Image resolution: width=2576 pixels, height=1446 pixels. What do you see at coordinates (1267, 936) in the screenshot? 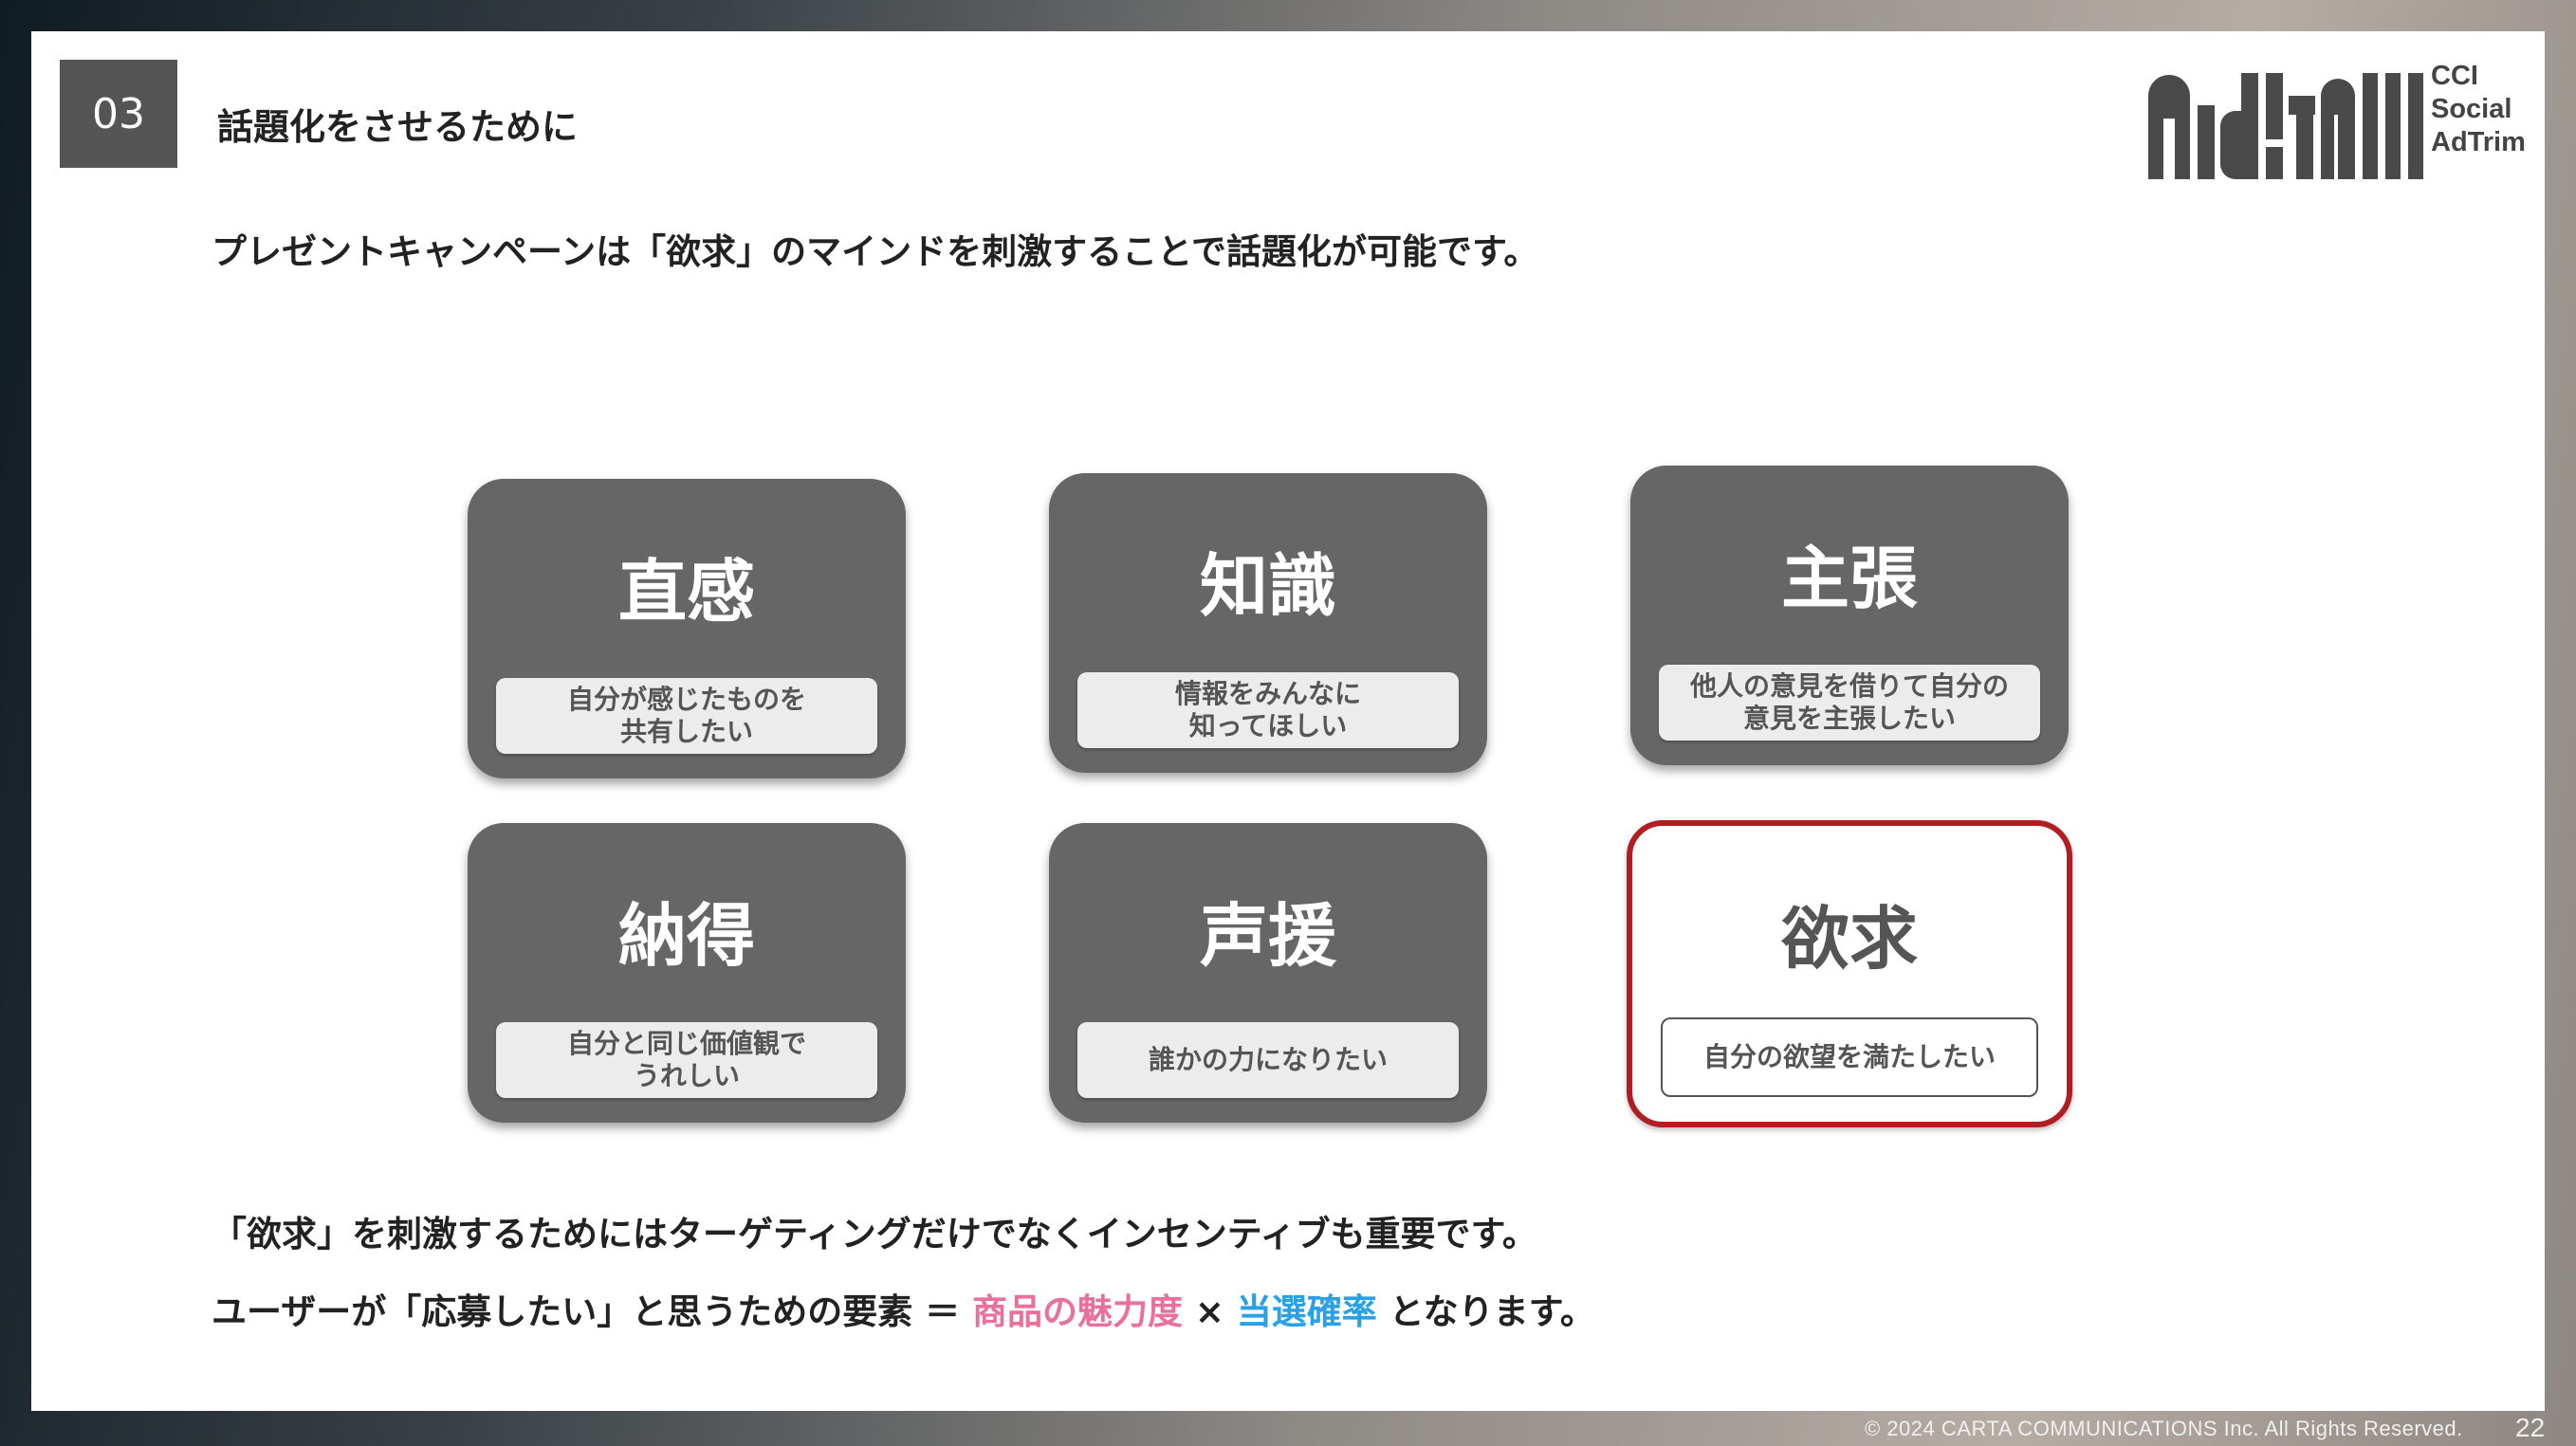
I see `card-title: 声援` at bounding box center [1267, 936].